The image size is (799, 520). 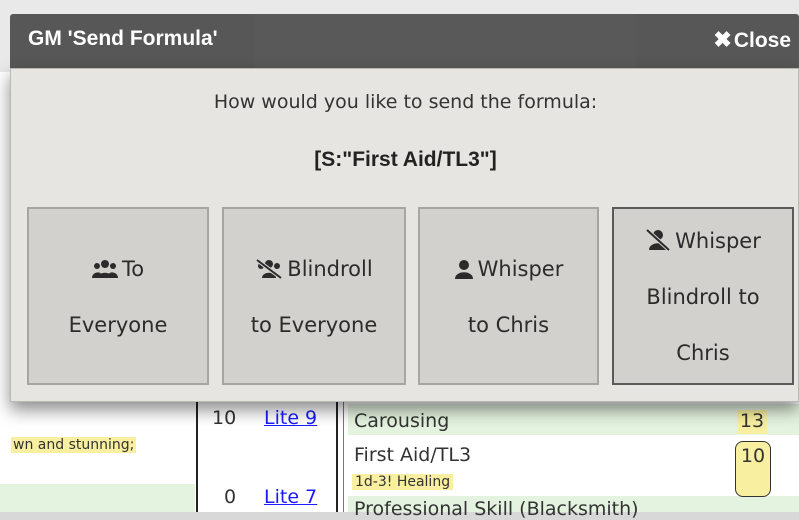 I want to click on row-number: 0, so click(x=230, y=497).